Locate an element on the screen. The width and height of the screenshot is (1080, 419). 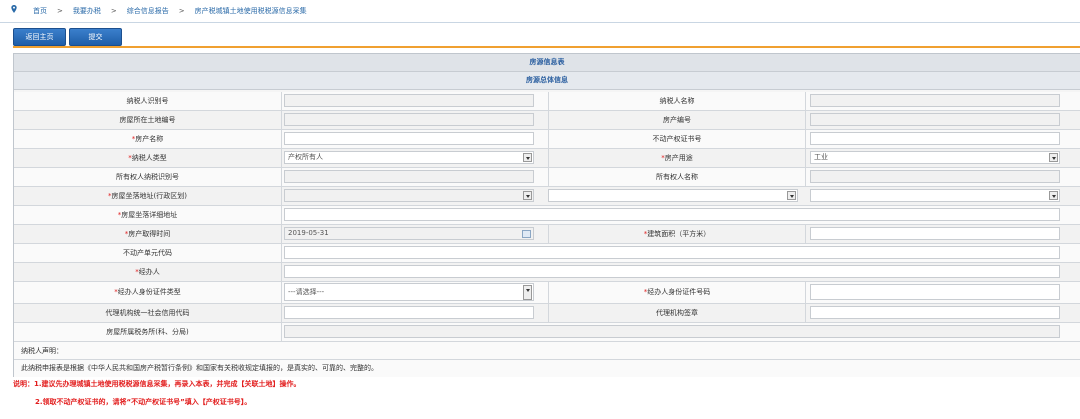
label-text: 经办人 is located at coordinates (149, 272).